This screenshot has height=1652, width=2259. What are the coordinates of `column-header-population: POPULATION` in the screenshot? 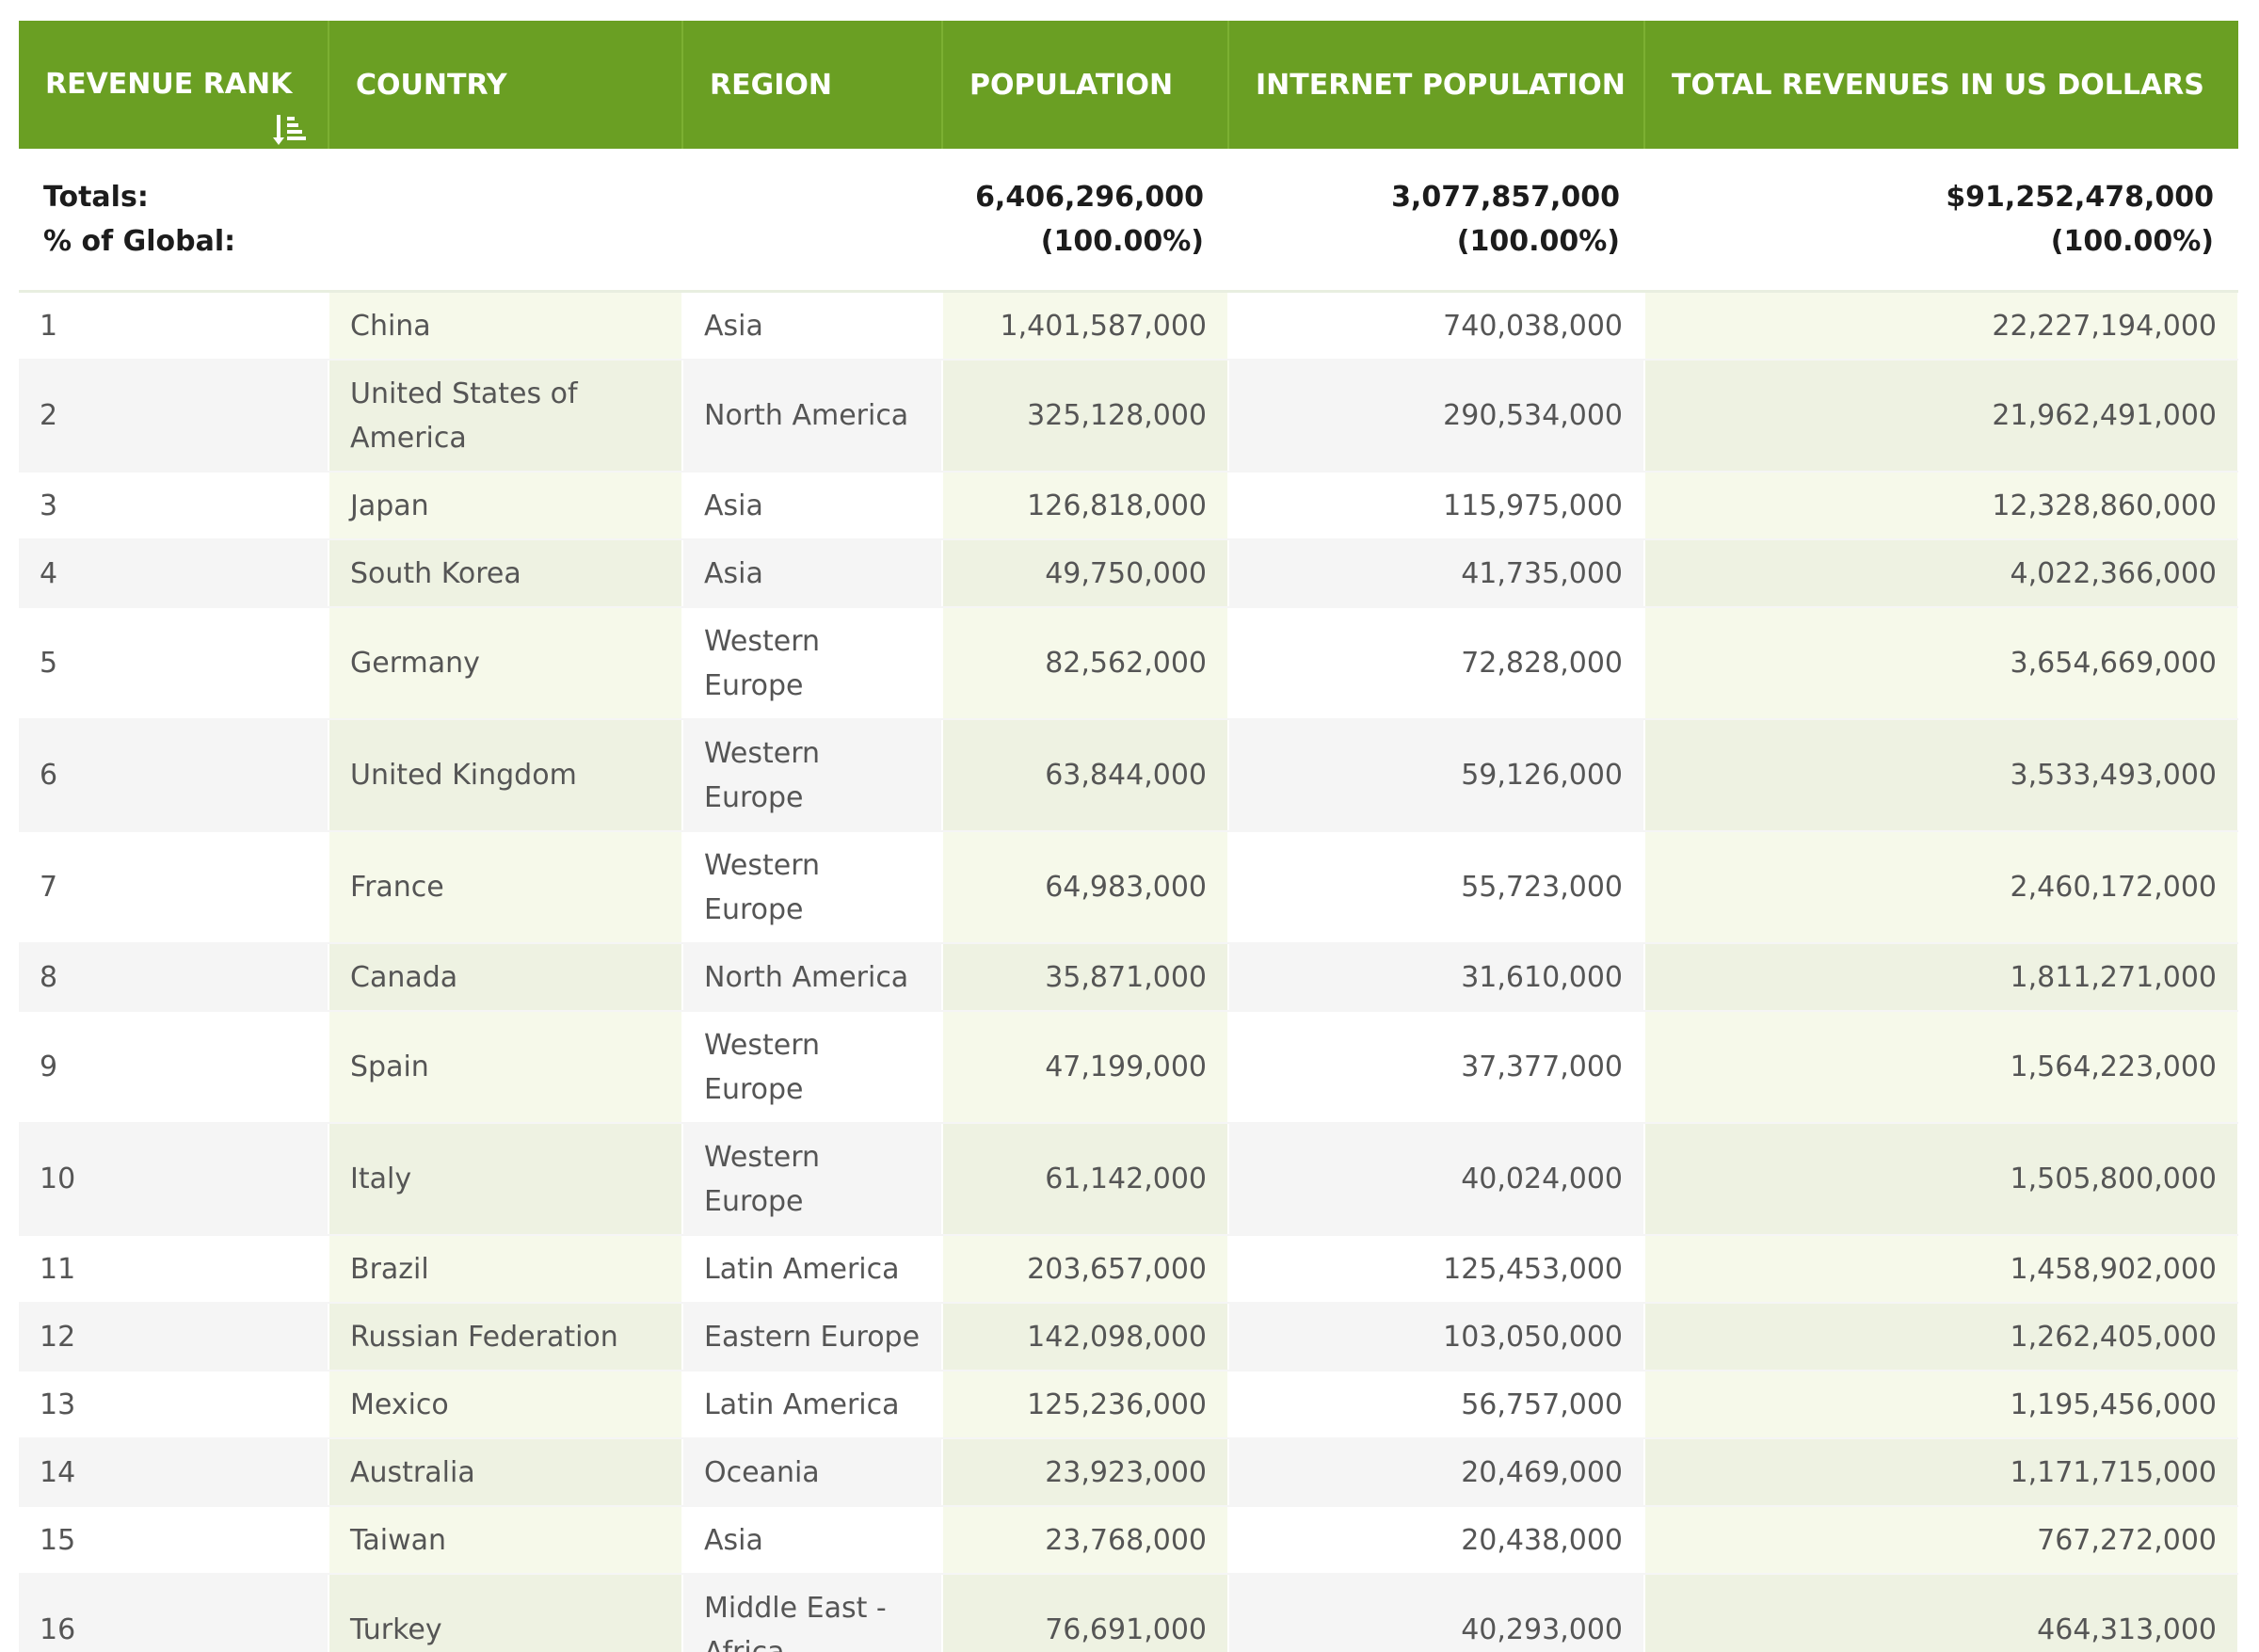 It's located at (1085, 85).